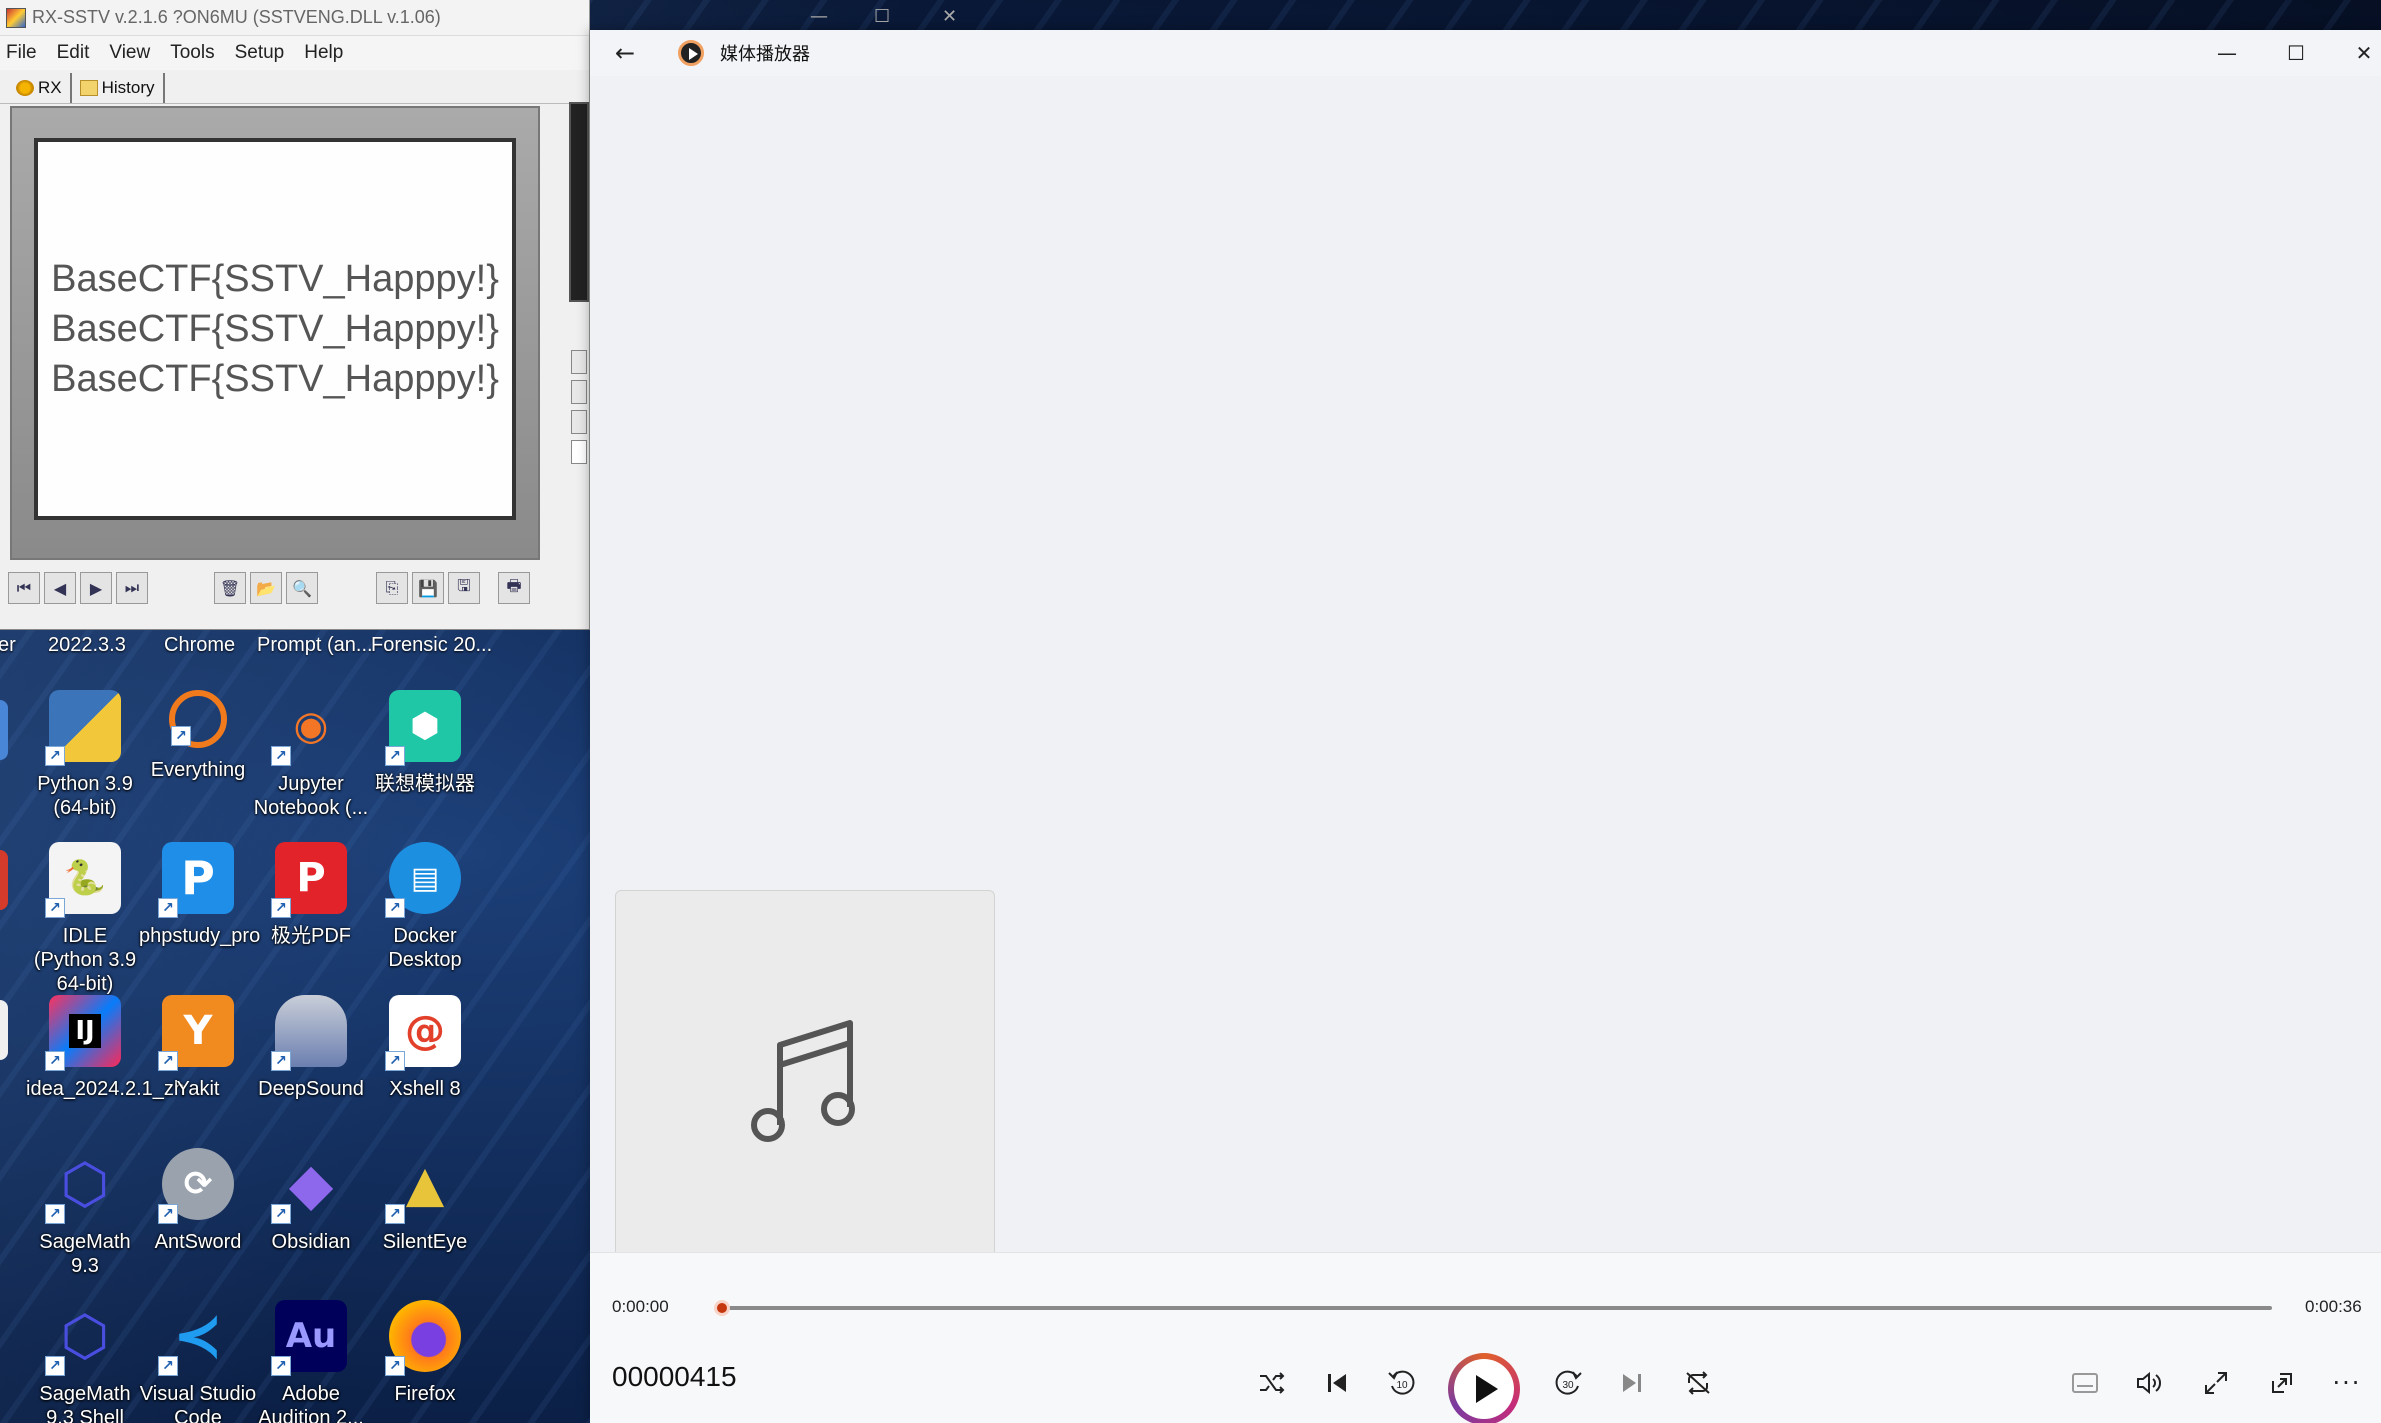 The height and width of the screenshot is (1423, 2381). What do you see at coordinates (266, 588) in the screenshot?
I see `open-folder-button: 📂` at bounding box center [266, 588].